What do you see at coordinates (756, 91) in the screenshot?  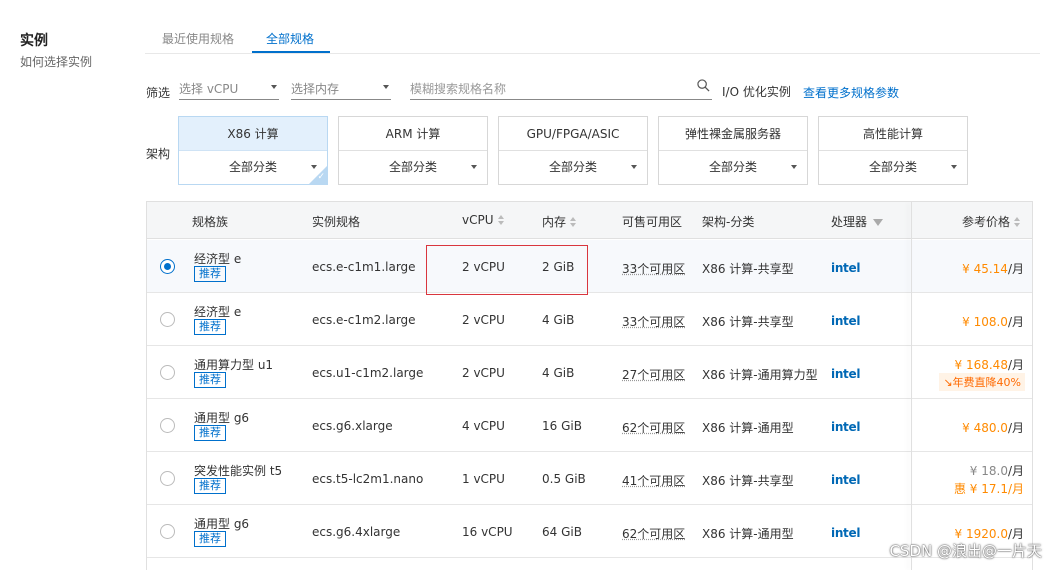 I see `io-optimized-label: I/O 优化实例` at bounding box center [756, 91].